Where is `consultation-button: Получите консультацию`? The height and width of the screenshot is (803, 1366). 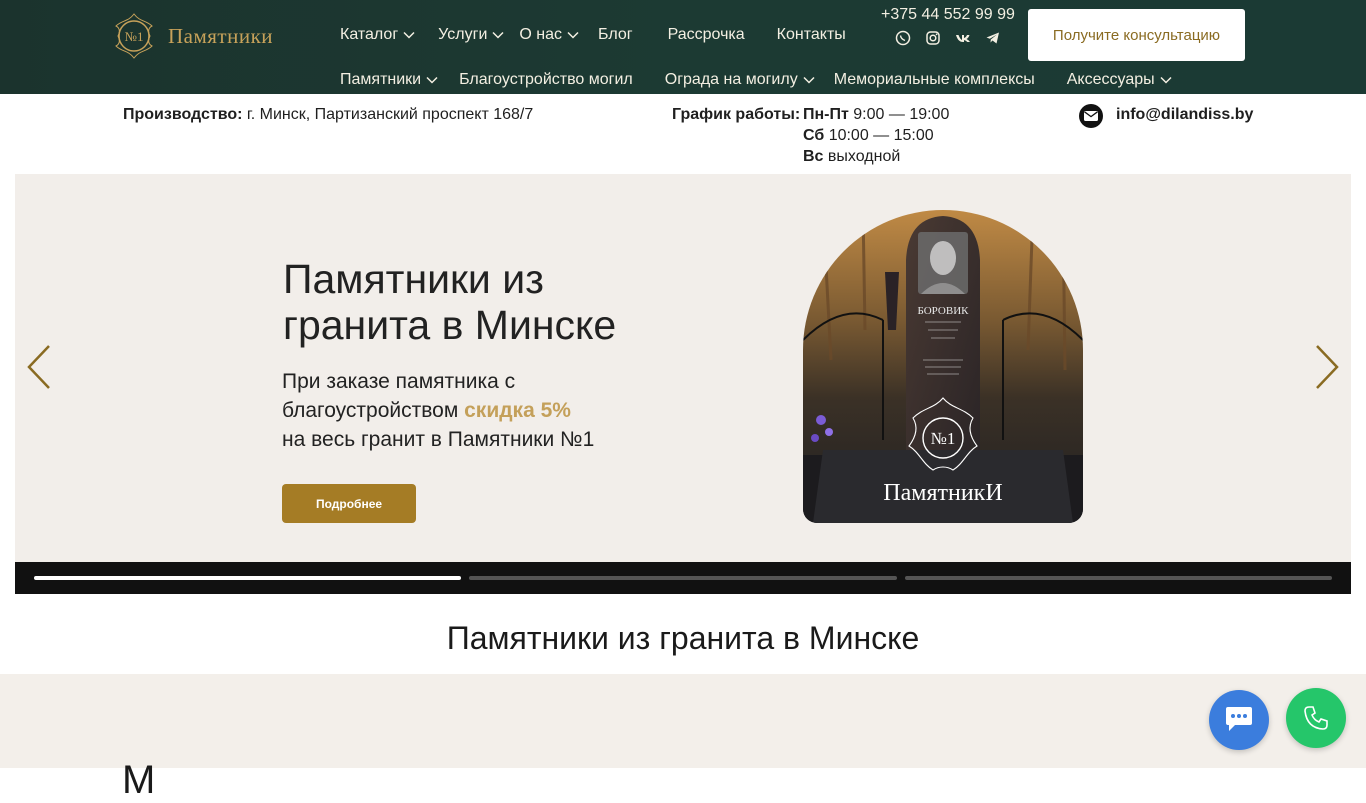
consultation-button: Получите консультацию is located at coordinates (1136, 35).